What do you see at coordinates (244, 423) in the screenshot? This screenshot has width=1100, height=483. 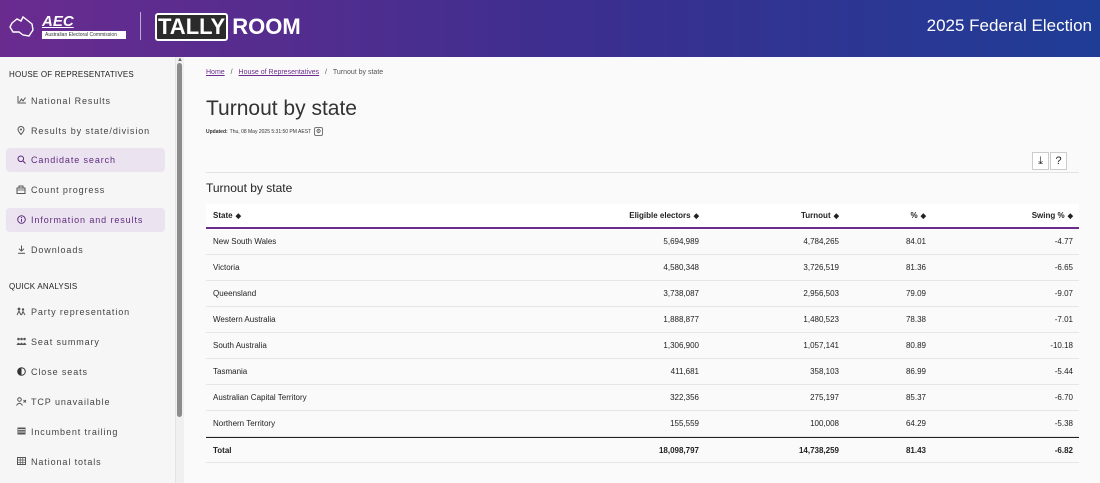 I see `cell-state: Northern Territory` at bounding box center [244, 423].